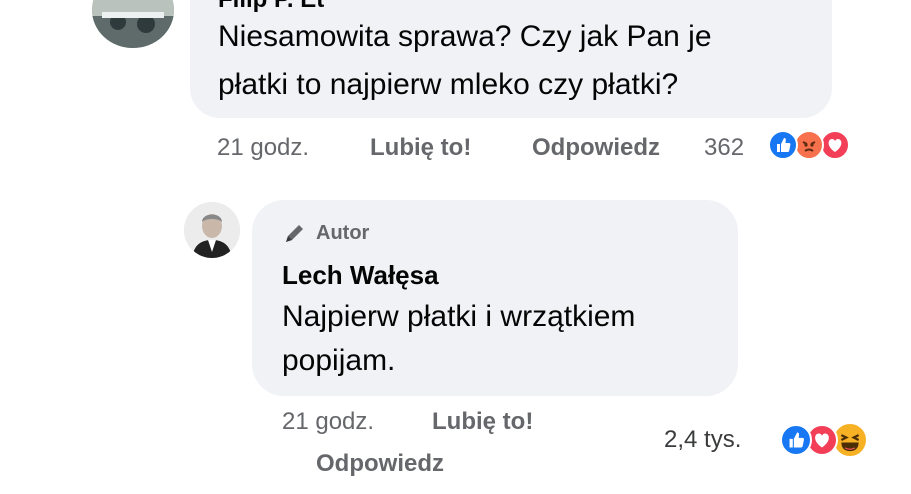  I want to click on comment-like-button: Lubię to!, so click(420, 148).